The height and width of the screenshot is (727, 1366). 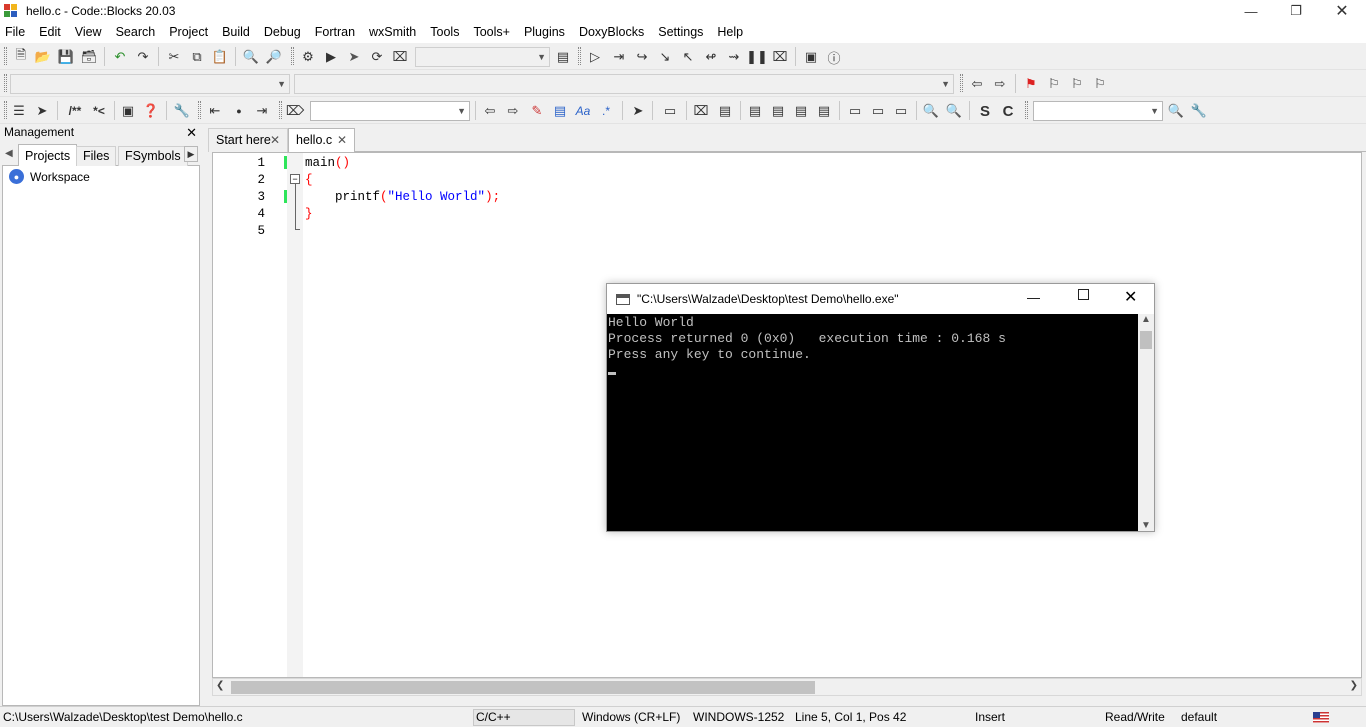 I want to click on scroll-right-icon: ❯, so click(x=1354, y=685).